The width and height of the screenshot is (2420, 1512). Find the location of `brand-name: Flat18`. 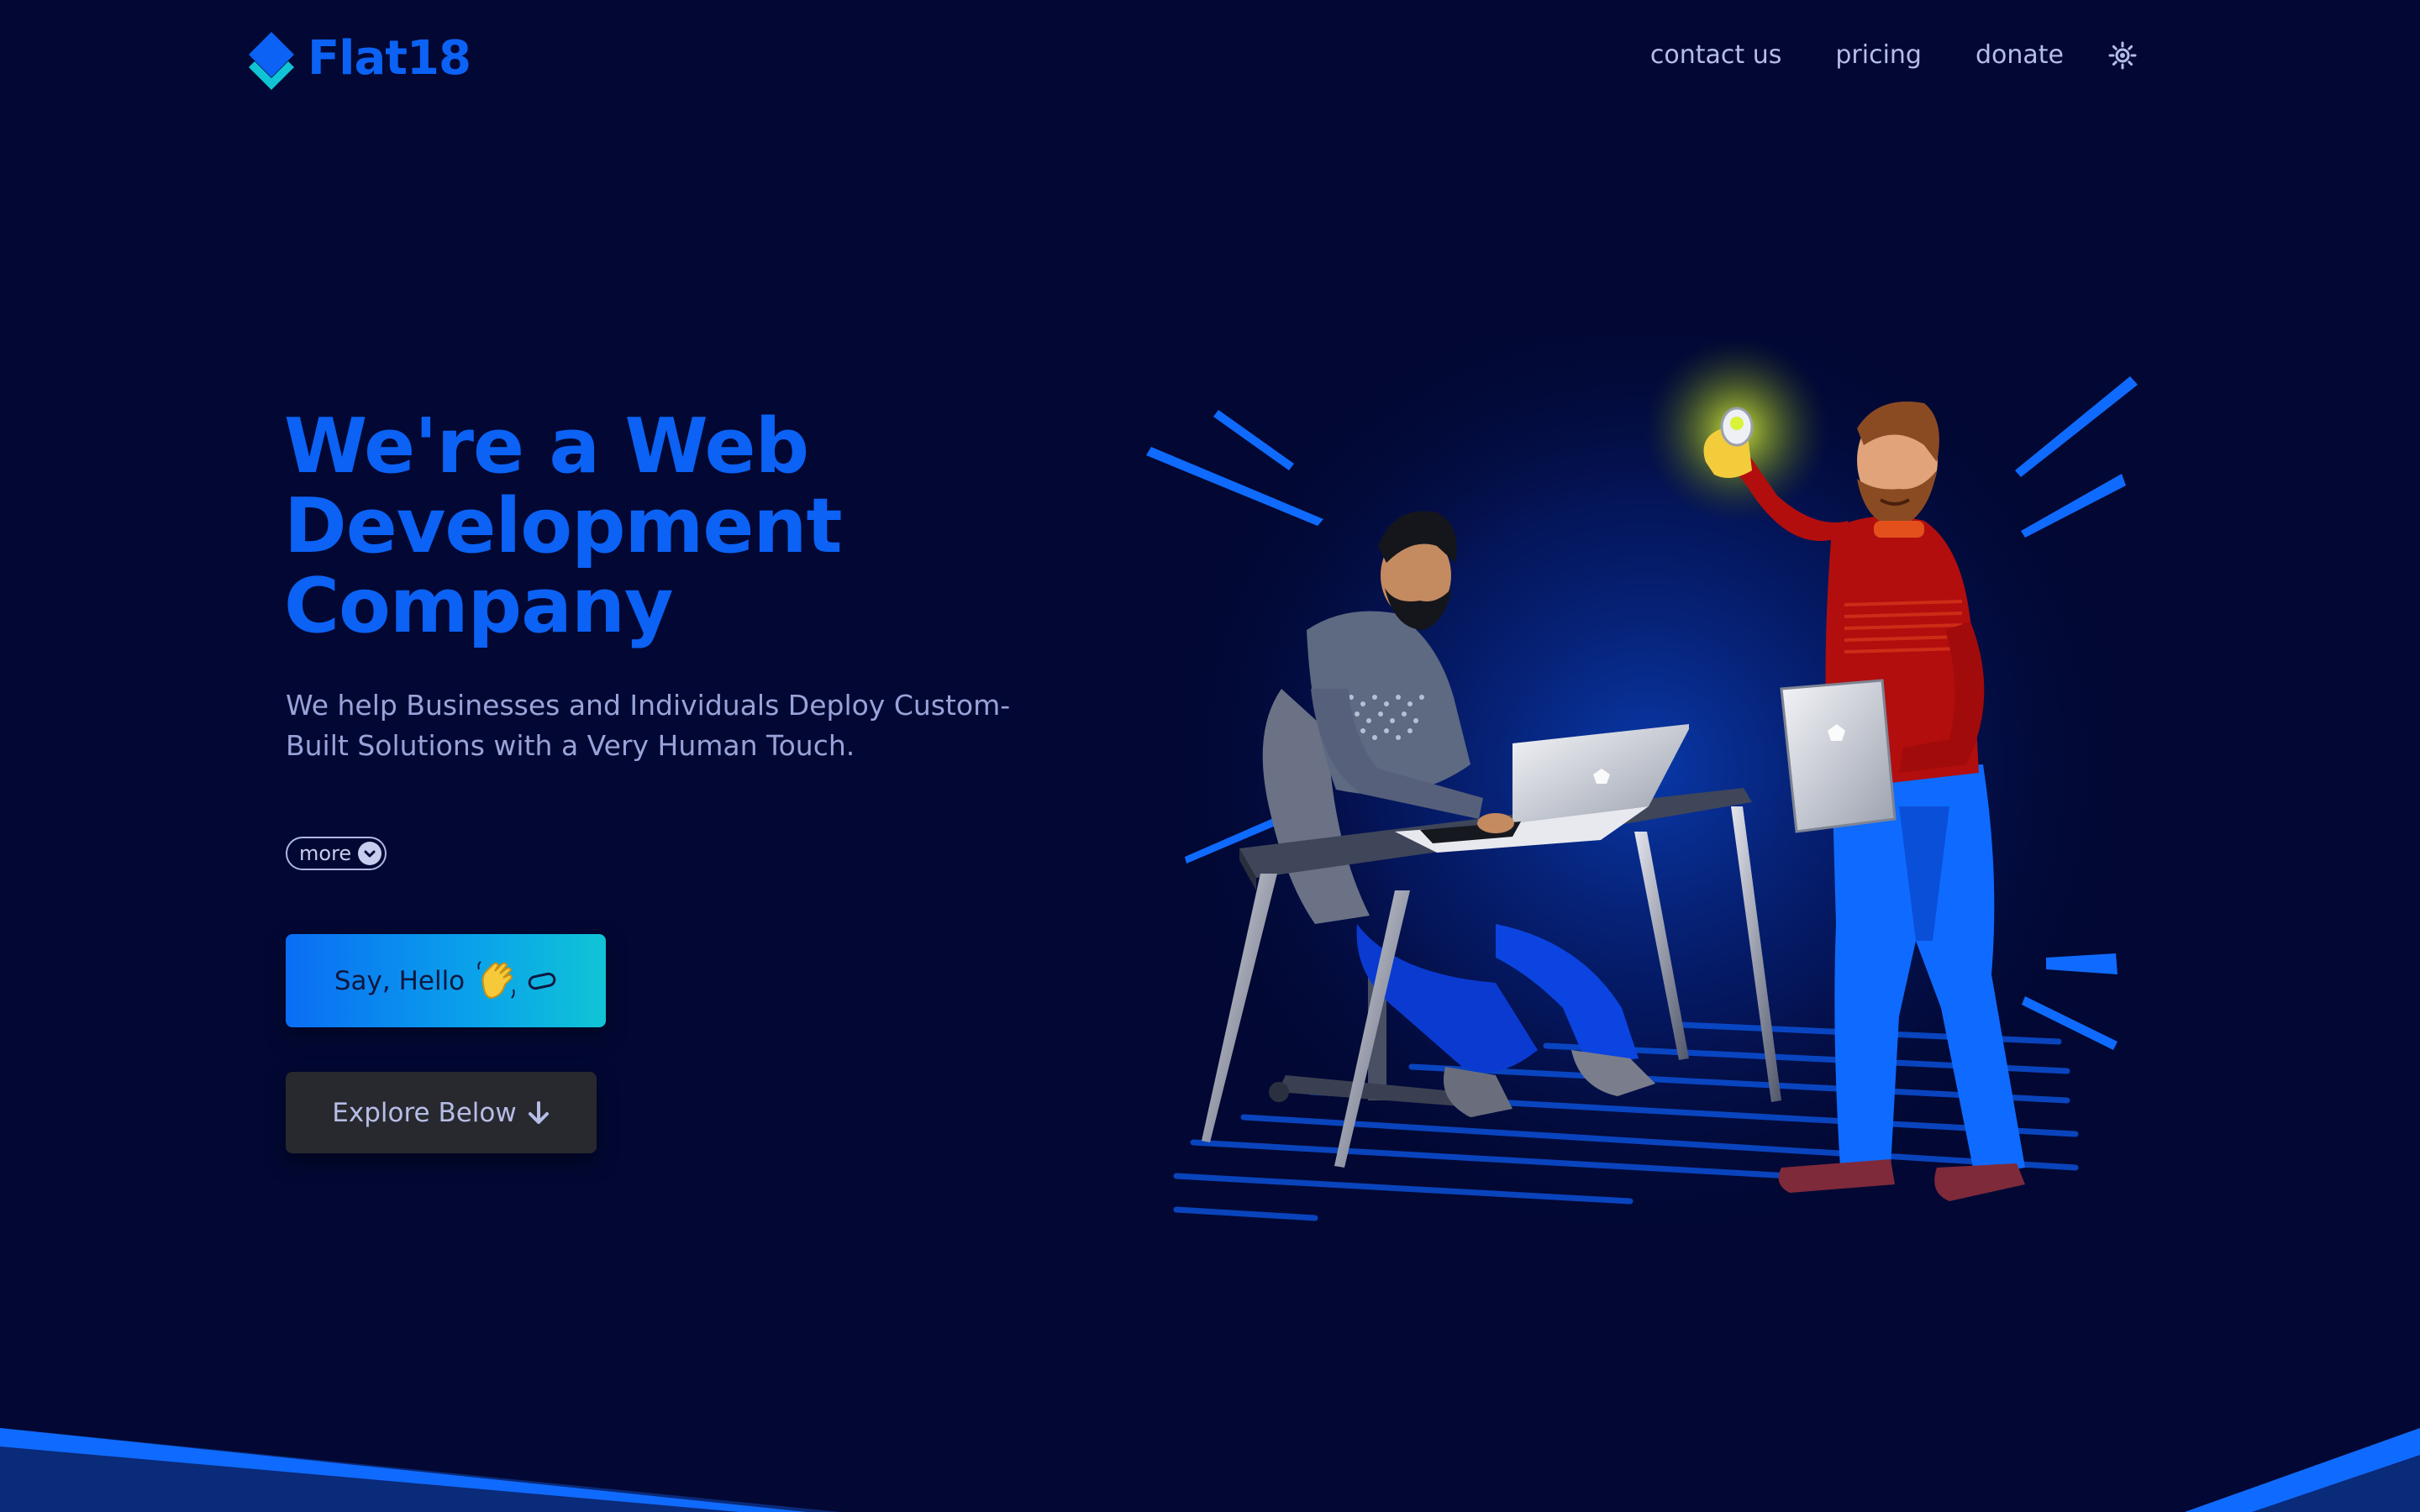

brand-name: Flat18 is located at coordinates (390, 58).